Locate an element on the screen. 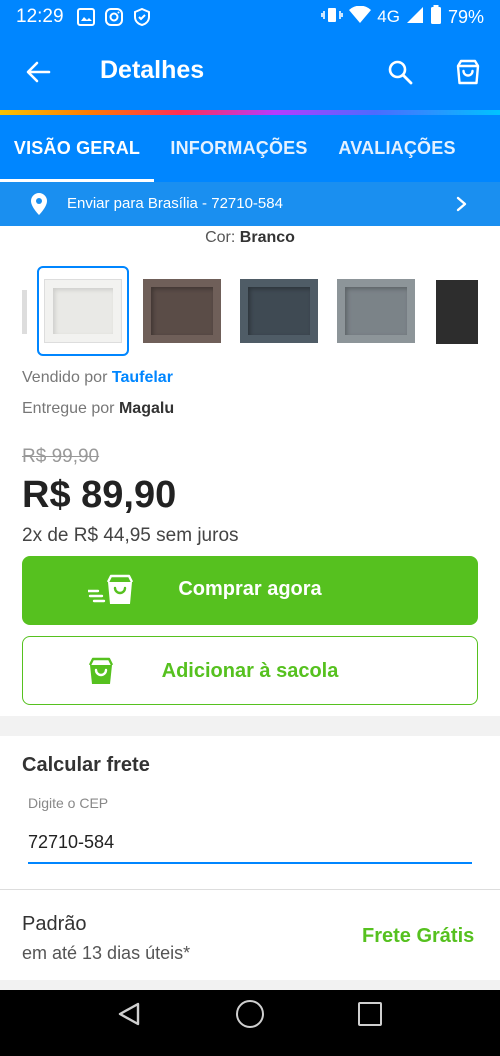 This screenshot has width=500, height=1056. status-right: 4G 79% is located at coordinates (402, 17).